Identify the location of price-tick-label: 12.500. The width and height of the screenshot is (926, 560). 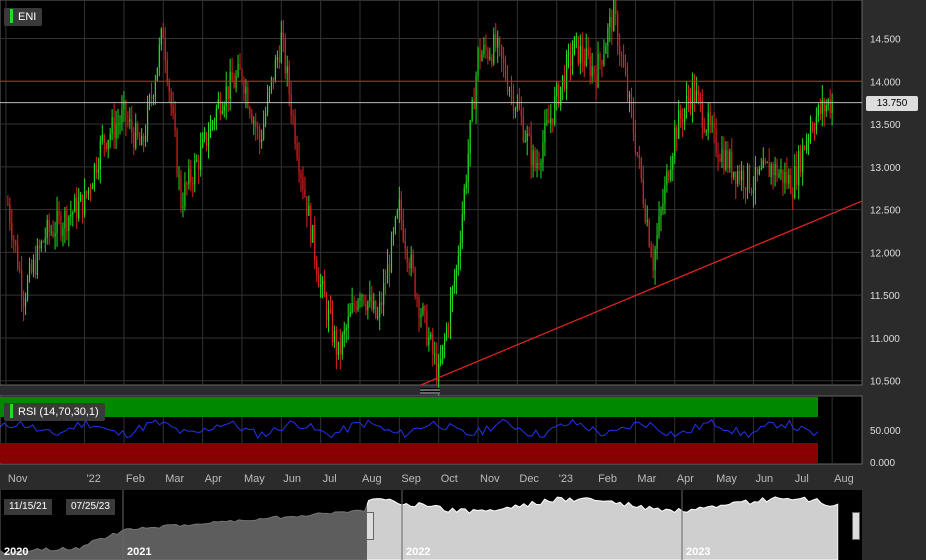
(885, 211).